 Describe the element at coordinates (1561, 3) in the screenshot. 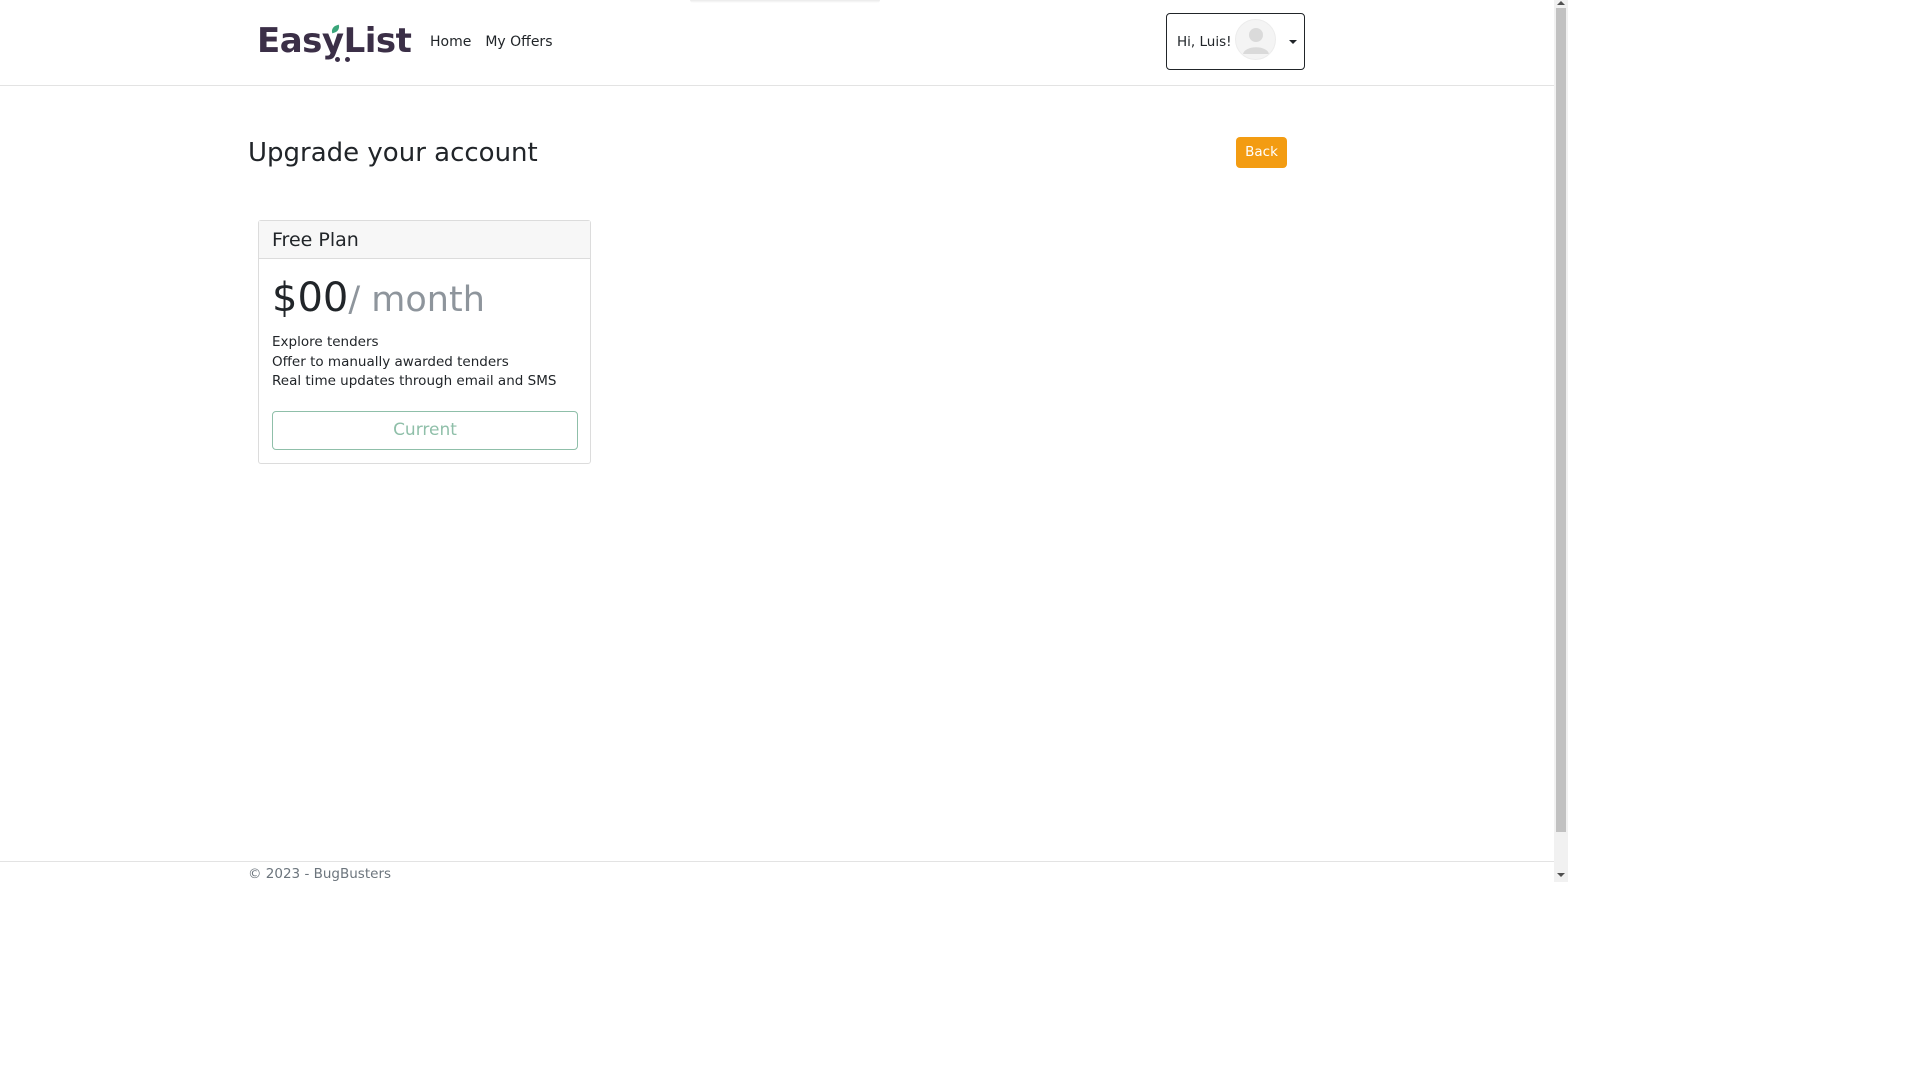

I see `scroll-up-arrow-icon` at that location.